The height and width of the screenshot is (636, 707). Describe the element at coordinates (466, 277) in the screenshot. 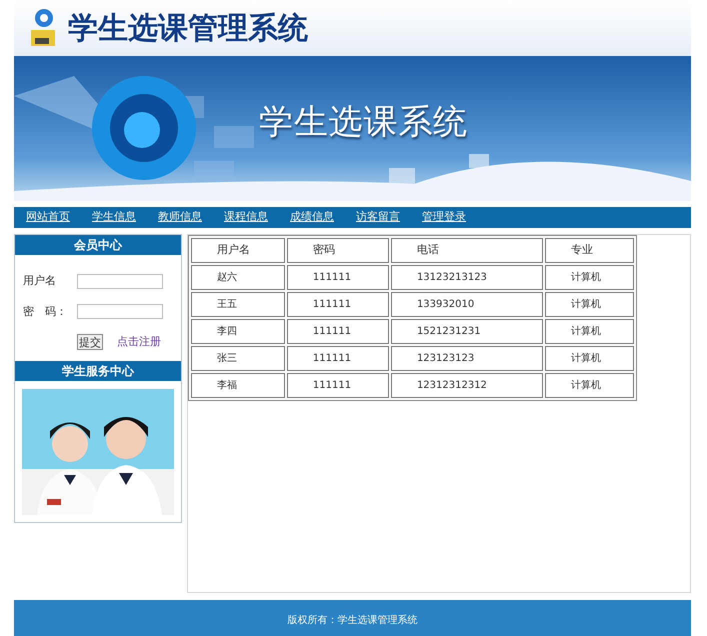

I see `table-cell: 13123213123` at that location.